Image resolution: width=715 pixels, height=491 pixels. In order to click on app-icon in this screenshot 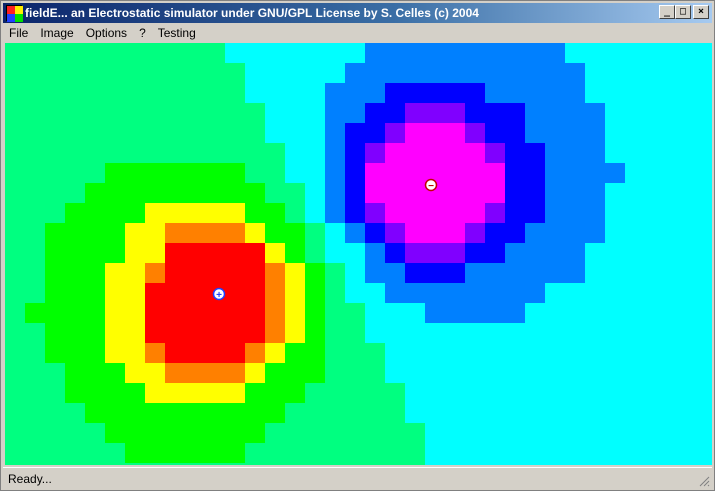, I will do `click(14, 13)`.